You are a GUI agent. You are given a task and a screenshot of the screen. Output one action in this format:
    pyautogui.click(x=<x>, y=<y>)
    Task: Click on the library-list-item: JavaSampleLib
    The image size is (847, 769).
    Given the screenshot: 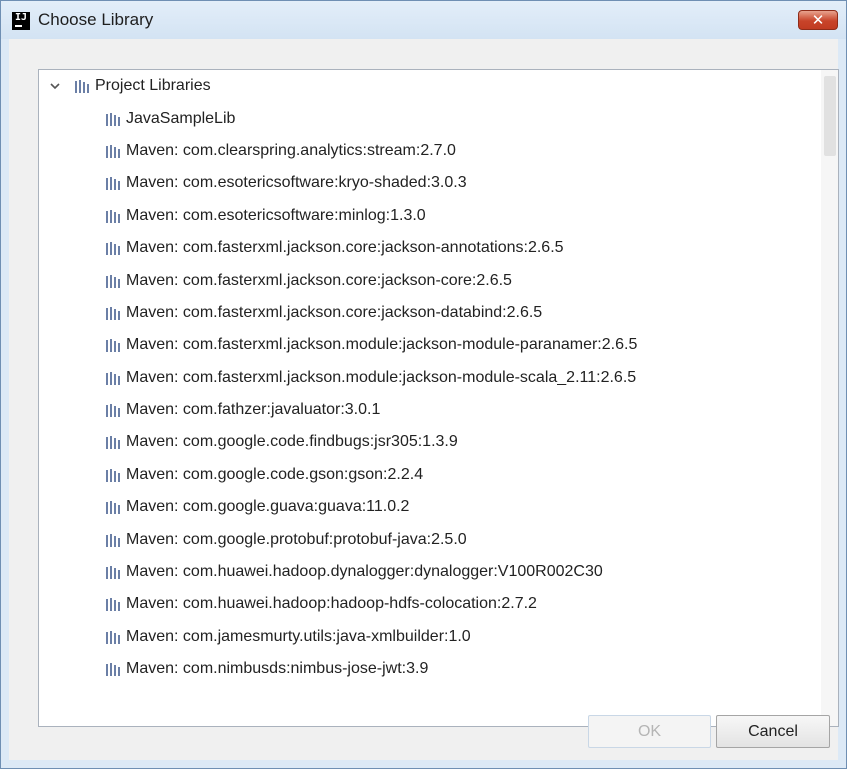 What is the action you would take?
    pyautogui.click(x=430, y=118)
    